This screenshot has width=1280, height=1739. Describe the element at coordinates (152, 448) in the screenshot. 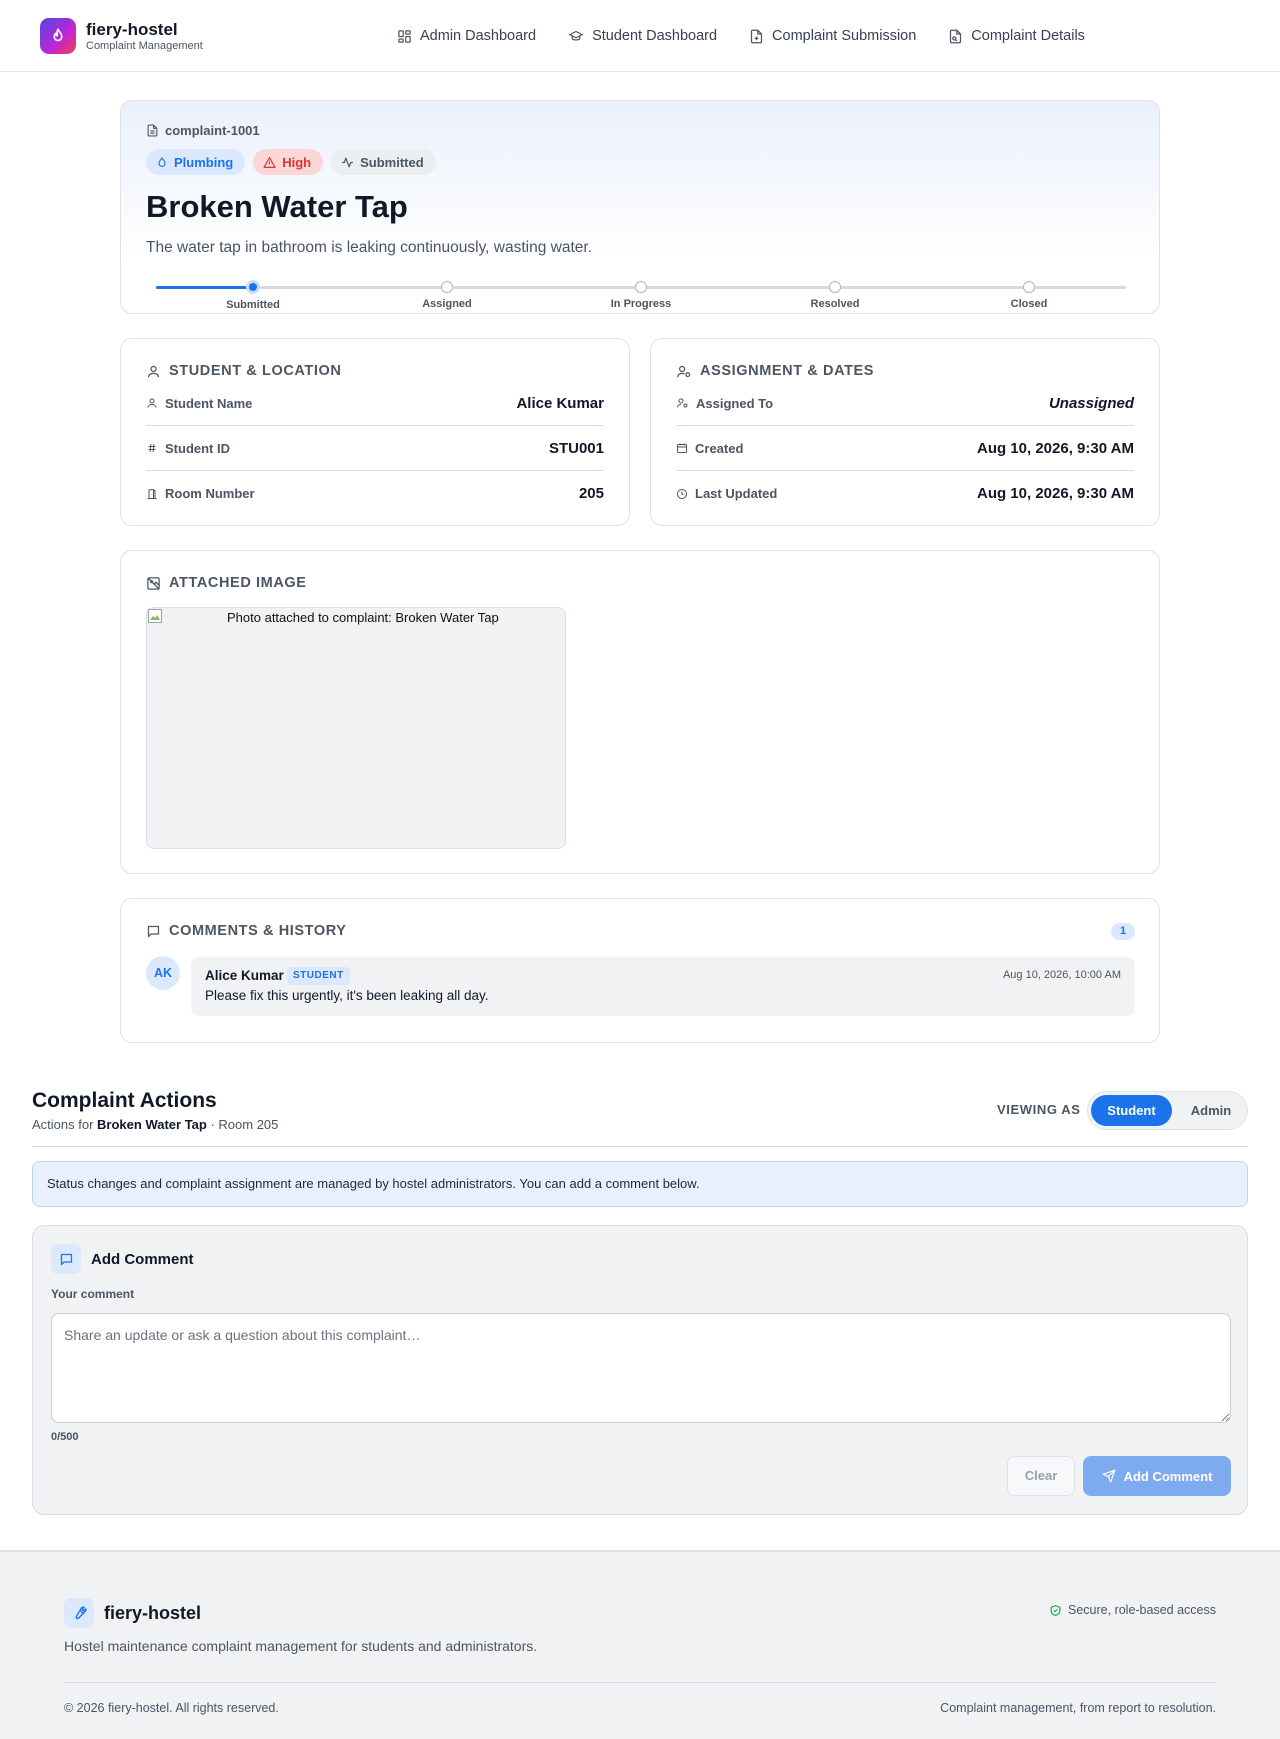

I see `hash-icon` at that location.